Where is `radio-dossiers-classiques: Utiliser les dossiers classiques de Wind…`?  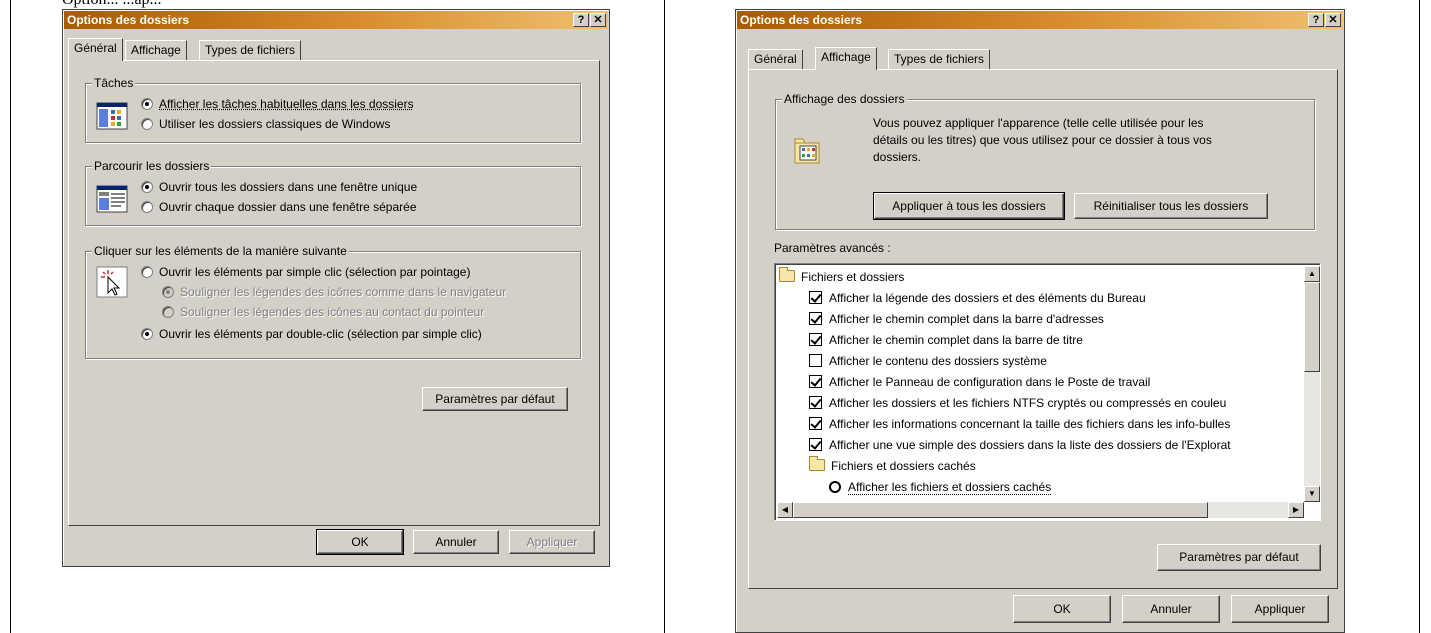
radio-dossiers-classiques: Utiliser les dossiers classiques de Wind… is located at coordinates (265, 124).